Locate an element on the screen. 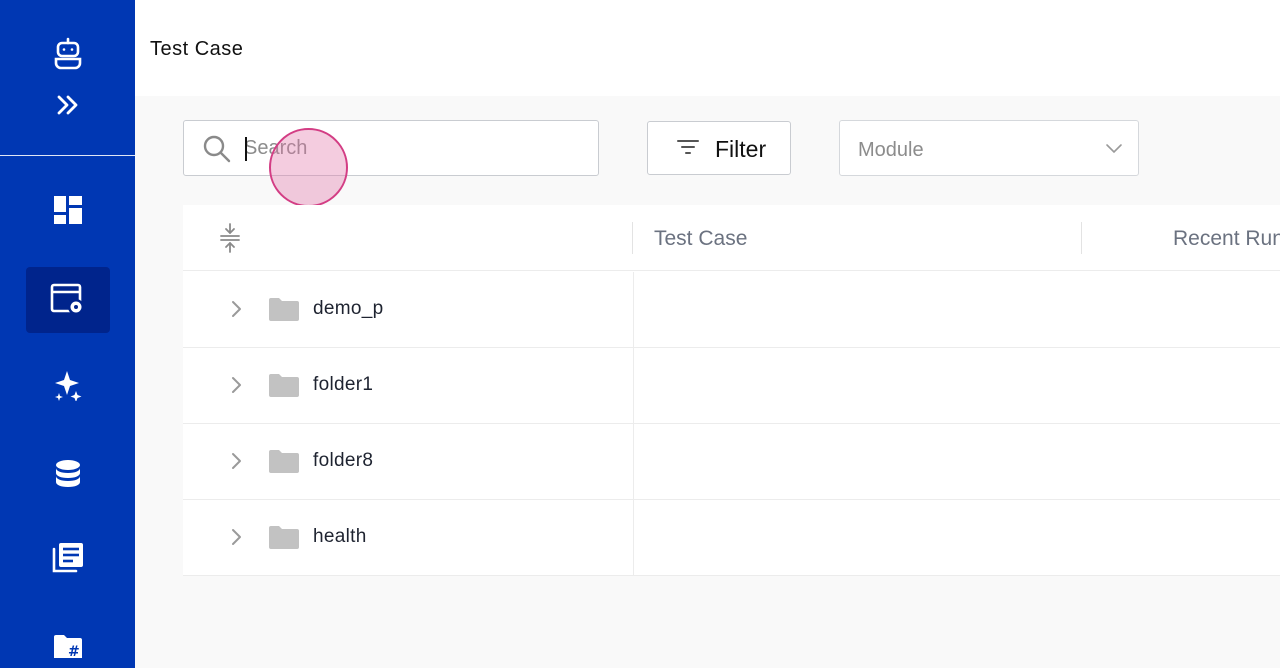  column-header-recent-run: Recent Run is located at coordinates (1226, 239).